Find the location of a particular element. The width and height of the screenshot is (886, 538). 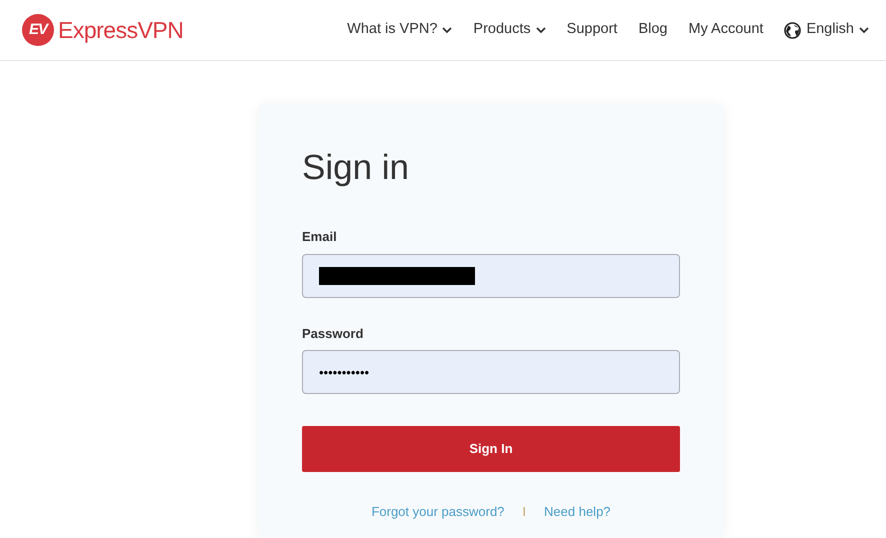

nav-link: What is VPN? is located at coordinates (399, 30).